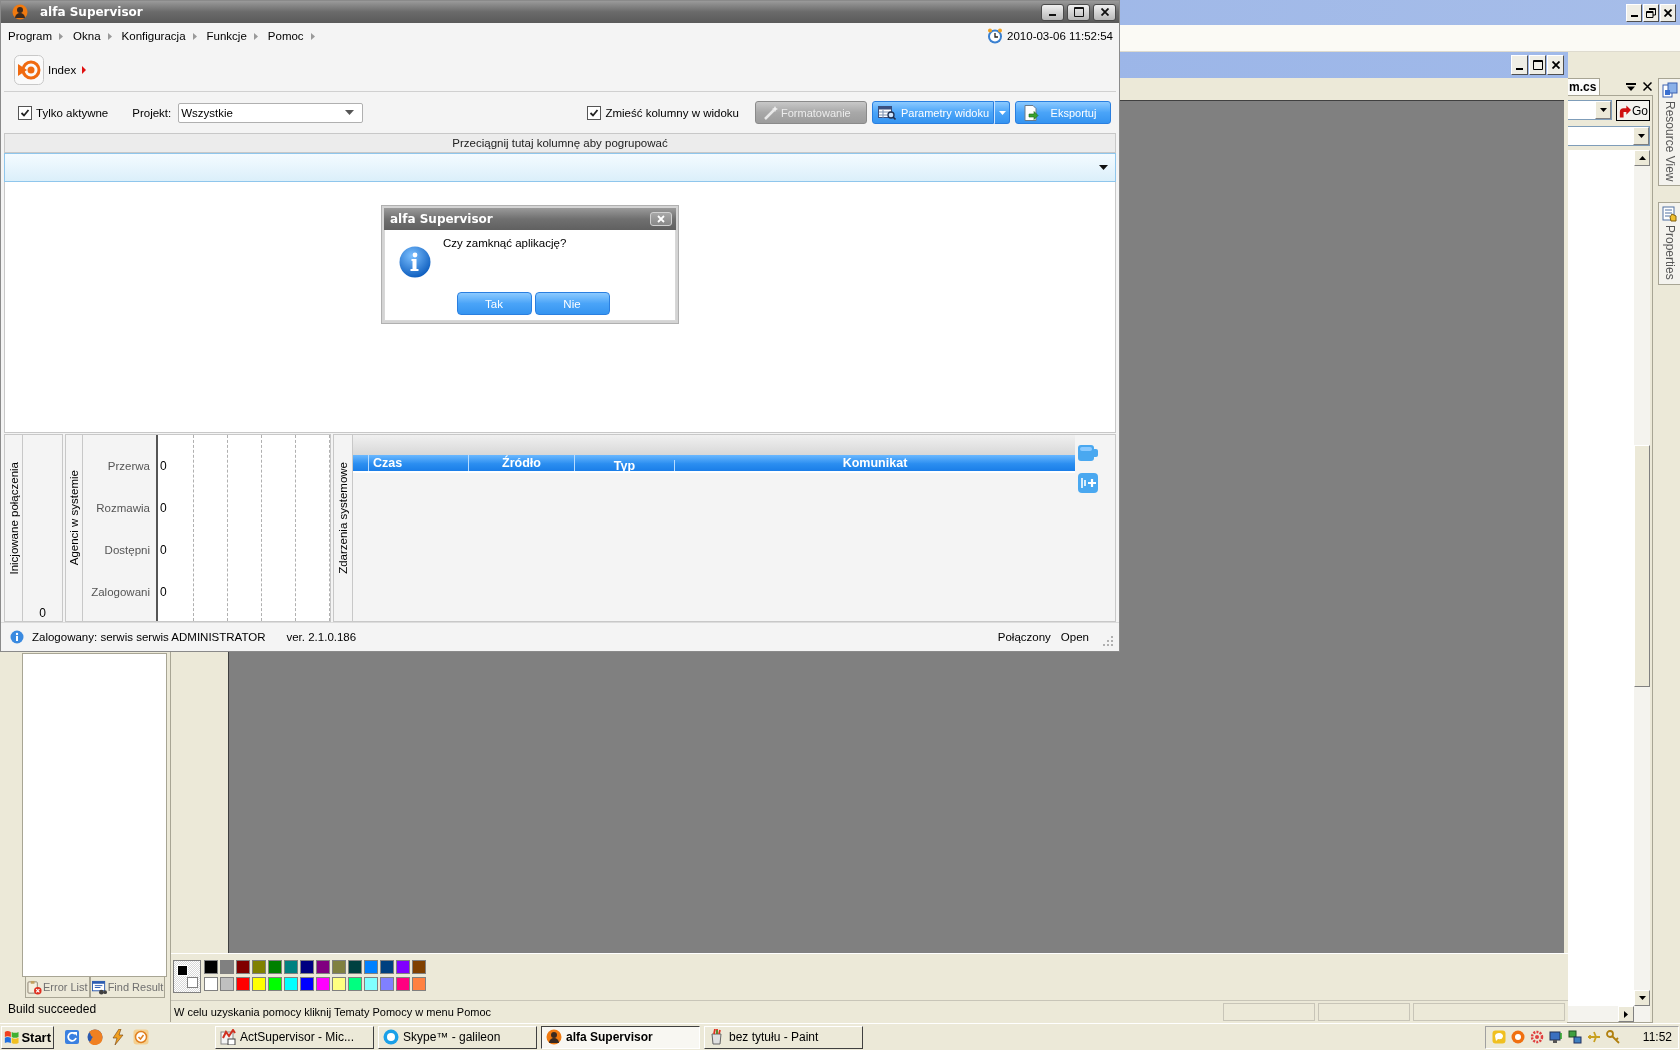 The image size is (1680, 1050). Describe the element at coordinates (1537, 1037) in the screenshot. I see `gear-icon` at that location.